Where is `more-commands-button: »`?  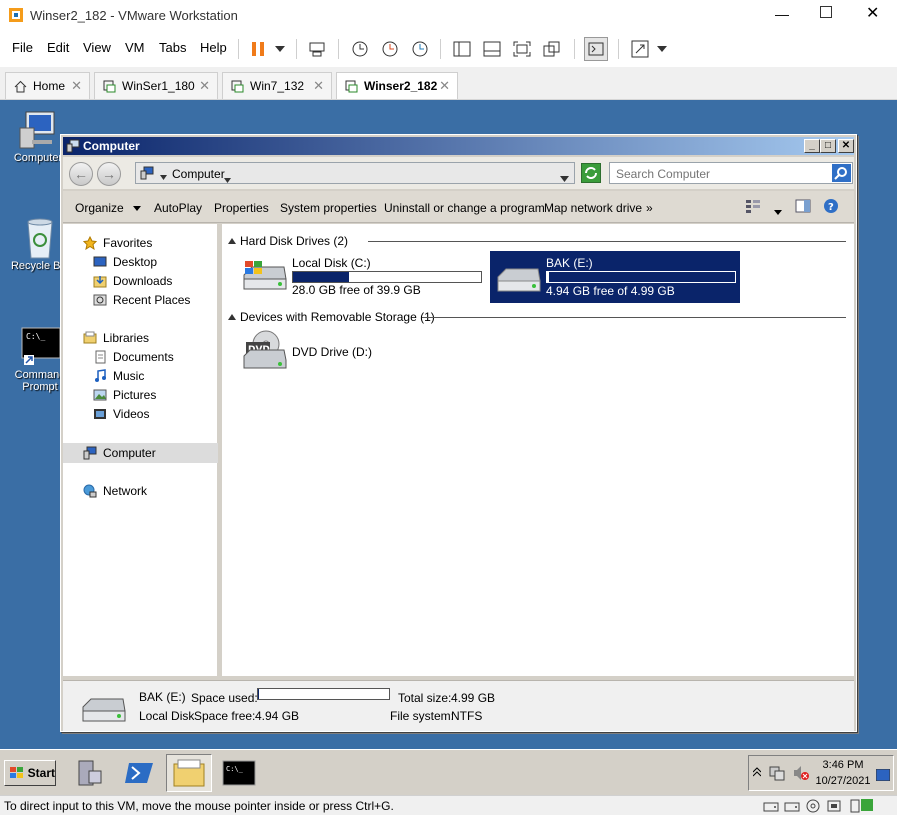 more-commands-button: » is located at coordinates (649, 208).